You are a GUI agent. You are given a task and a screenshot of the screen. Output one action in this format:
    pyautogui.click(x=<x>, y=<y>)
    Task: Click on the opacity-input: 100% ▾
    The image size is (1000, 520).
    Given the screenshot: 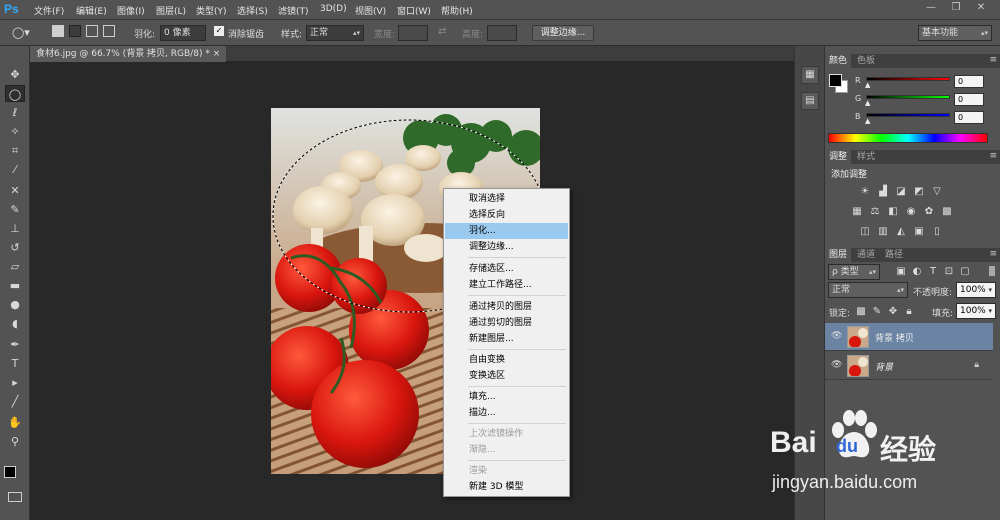 What is the action you would take?
    pyautogui.click(x=976, y=290)
    